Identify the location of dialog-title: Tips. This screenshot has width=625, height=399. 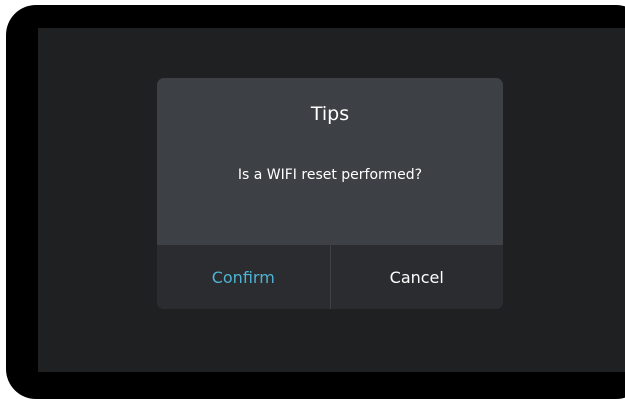
(330, 114).